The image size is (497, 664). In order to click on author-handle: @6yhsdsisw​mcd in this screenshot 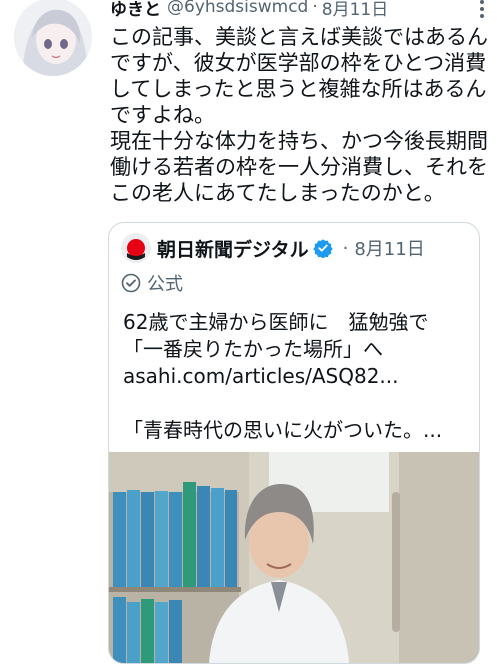, I will do `click(237, 8)`.